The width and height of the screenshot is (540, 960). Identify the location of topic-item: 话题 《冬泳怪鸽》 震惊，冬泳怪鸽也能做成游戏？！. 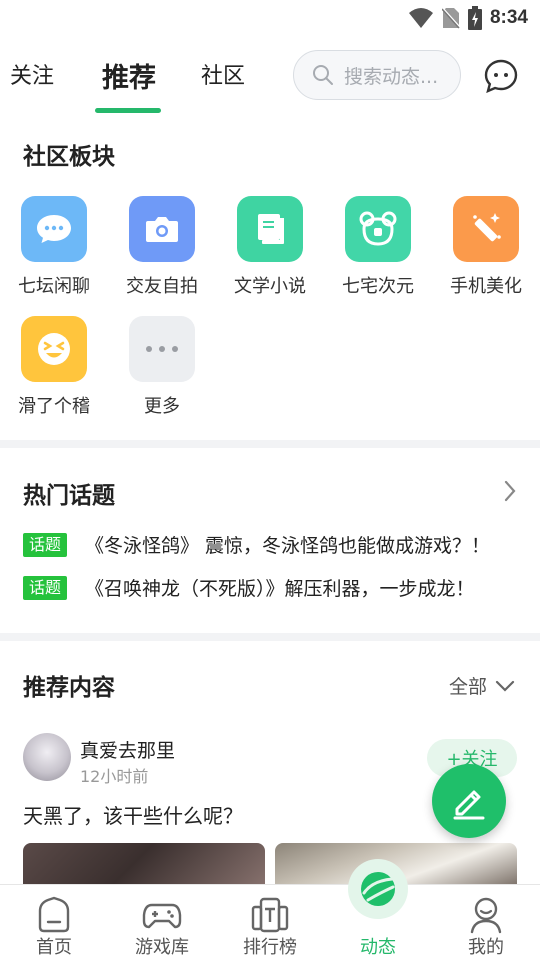
(256, 544).